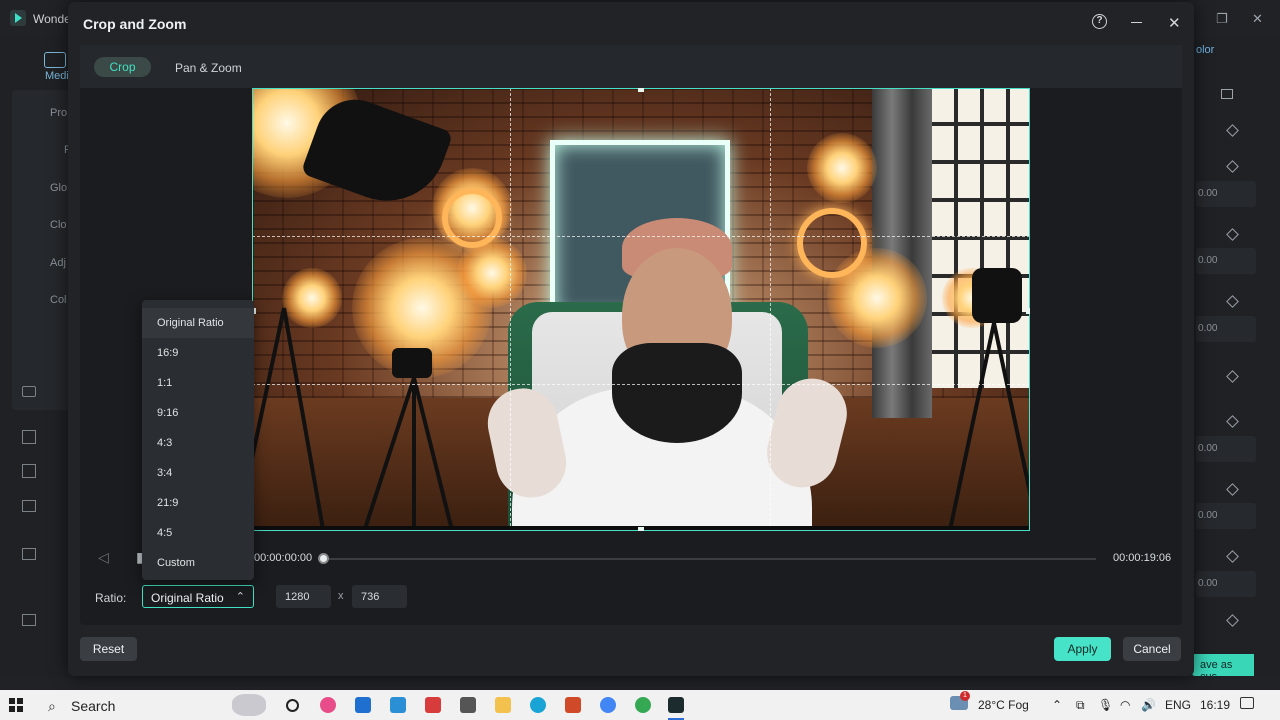 The width and height of the screenshot is (1280, 720). Describe the element at coordinates (323, 558) in the screenshot. I see `playback-scrubber` at that location.